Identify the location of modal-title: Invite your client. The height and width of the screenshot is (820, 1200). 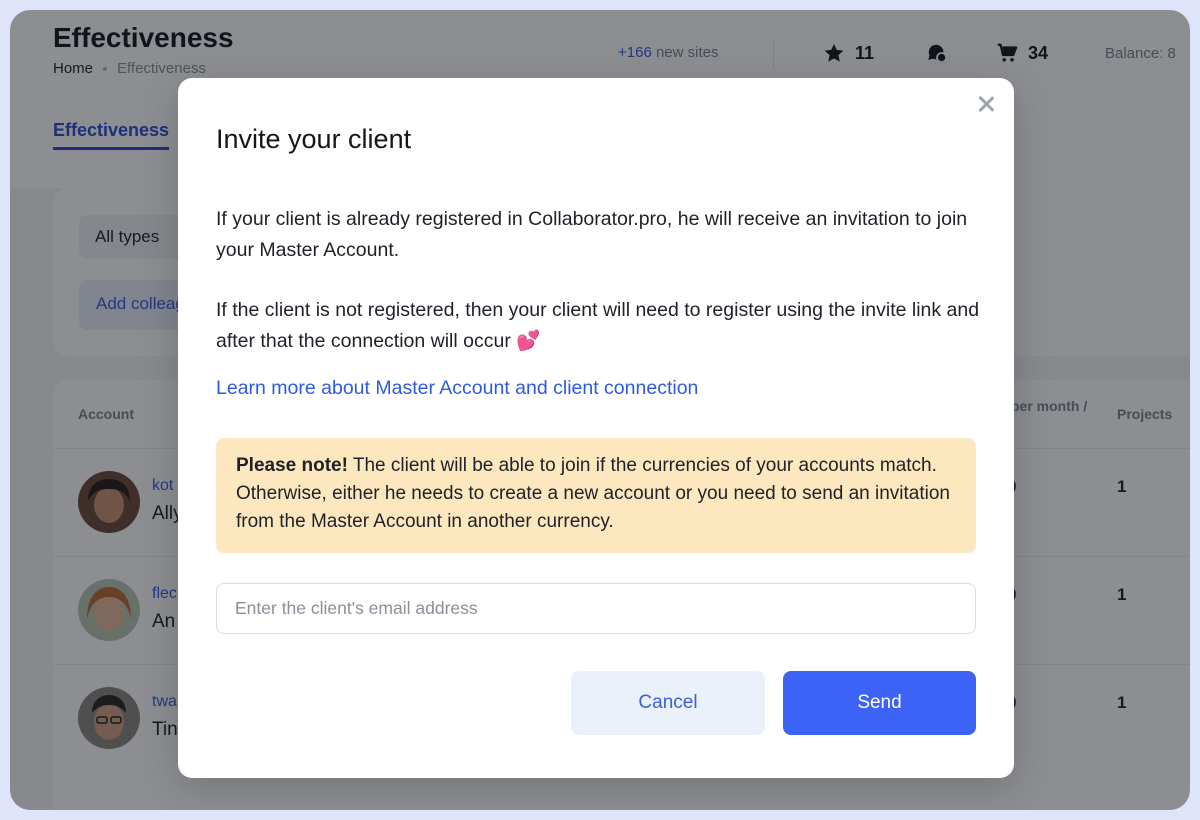
(314, 139).